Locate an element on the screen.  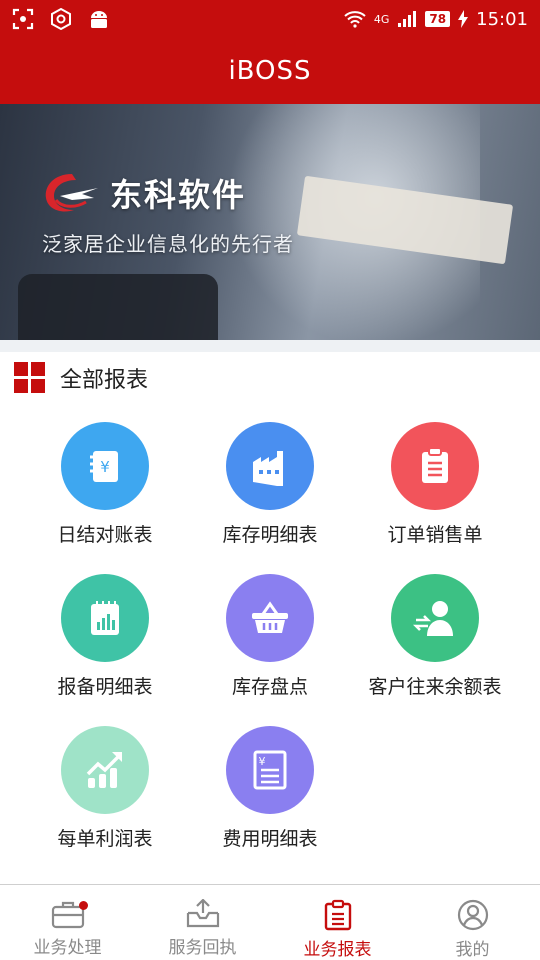
app-title: iBOSS is located at coordinates (270, 71).